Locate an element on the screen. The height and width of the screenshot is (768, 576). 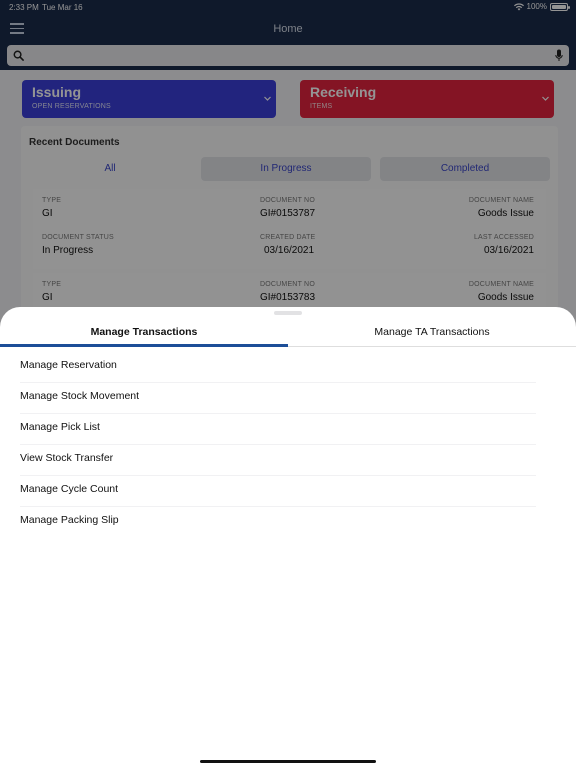
menu-item-manage-pick-list: Manage Pick List is located at coordinates (288, 429).